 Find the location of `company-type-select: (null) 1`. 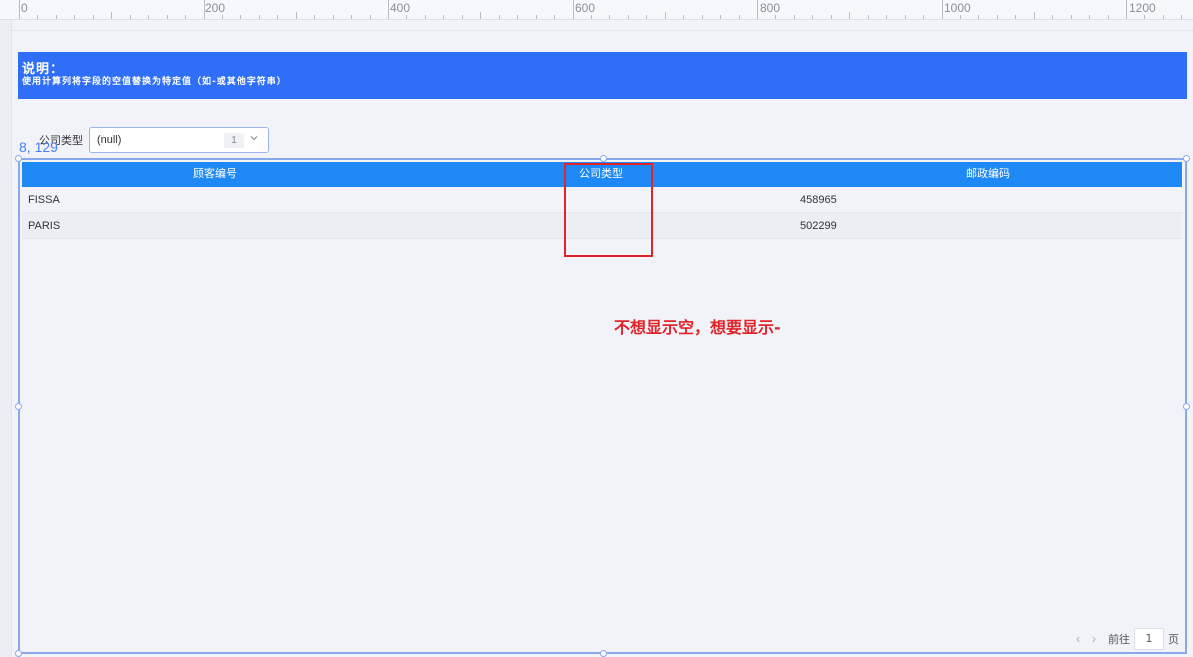

company-type-select: (null) 1 is located at coordinates (179, 140).